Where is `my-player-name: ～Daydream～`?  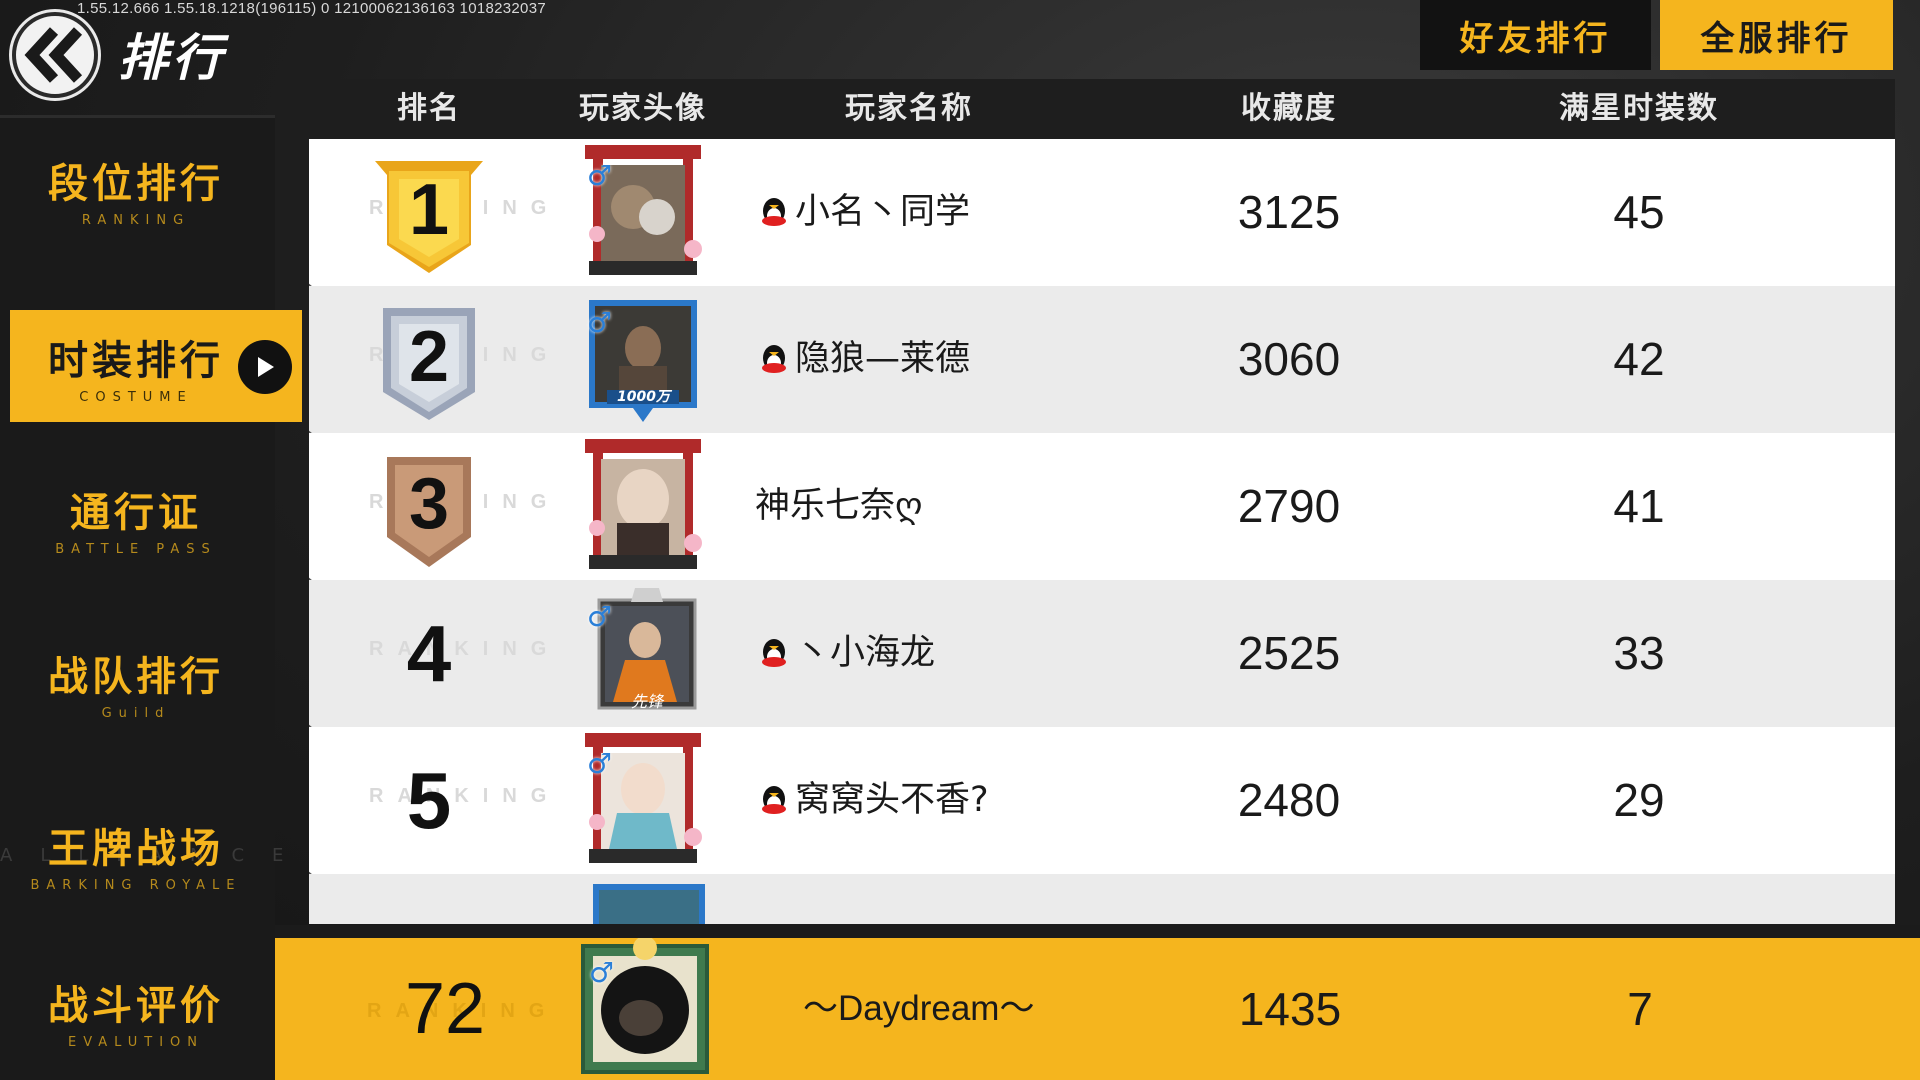 my-player-name: ～Daydream～ is located at coordinates (919, 1008).